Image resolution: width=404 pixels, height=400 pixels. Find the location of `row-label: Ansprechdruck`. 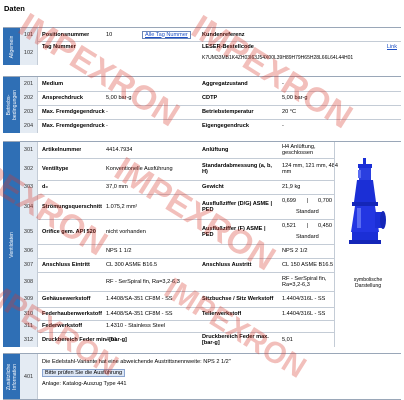

row-label: Ansprechdruck is located at coordinates (63, 98).